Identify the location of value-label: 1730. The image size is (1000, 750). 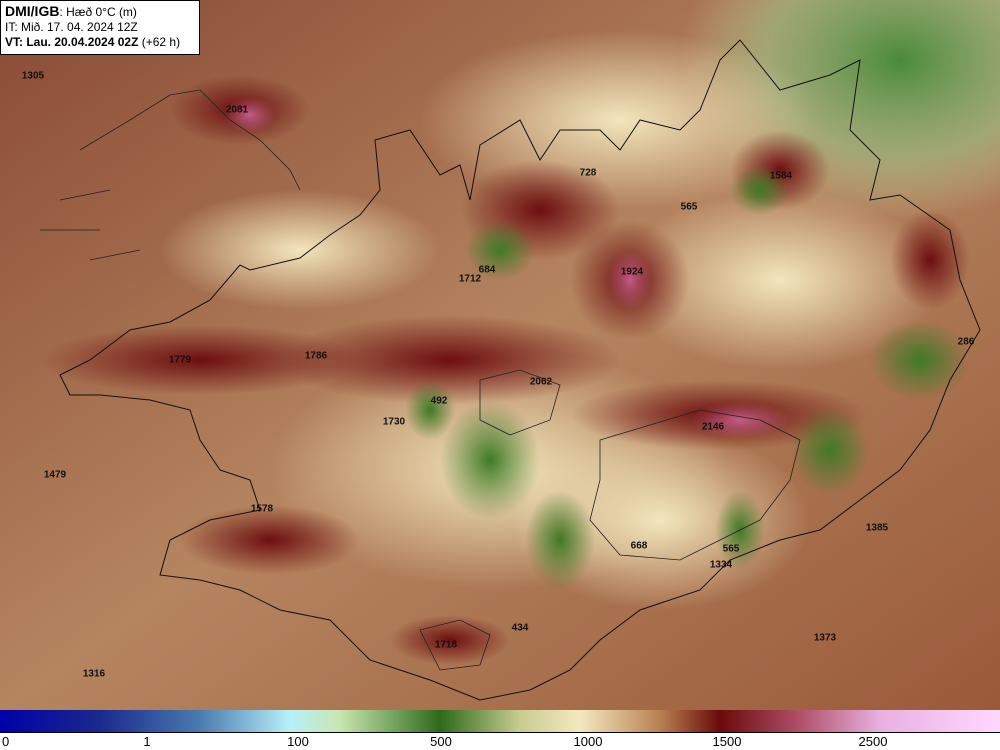
(394, 422).